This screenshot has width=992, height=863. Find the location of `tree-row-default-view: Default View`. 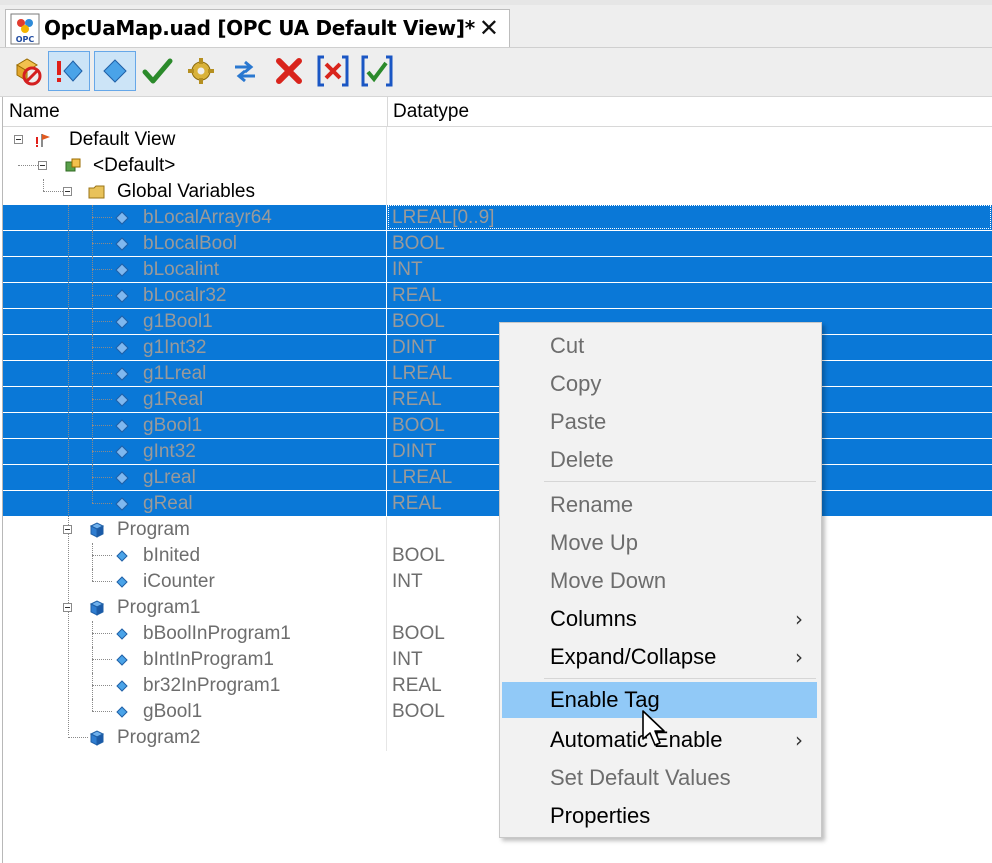

tree-row-default-view: Default View is located at coordinates (497, 140).